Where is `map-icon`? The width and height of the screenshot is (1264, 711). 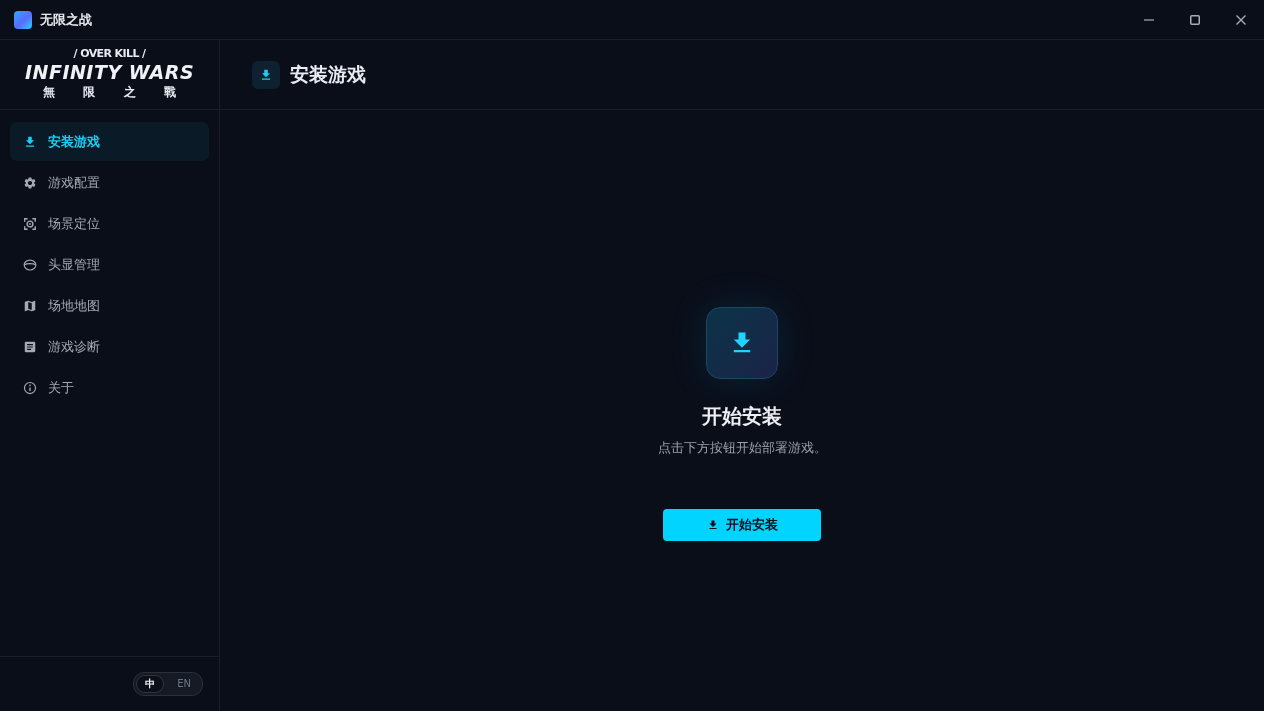 map-icon is located at coordinates (30, 305).